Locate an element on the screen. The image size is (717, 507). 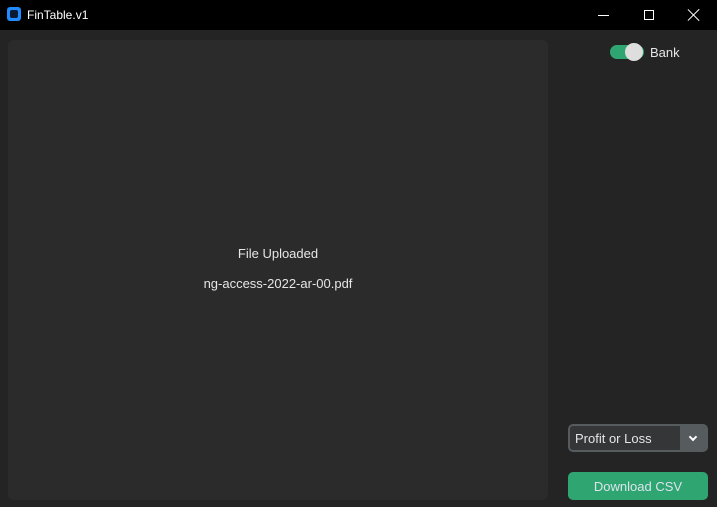
upload-status-text: File Uploaded is located at coordinates (278, 253).